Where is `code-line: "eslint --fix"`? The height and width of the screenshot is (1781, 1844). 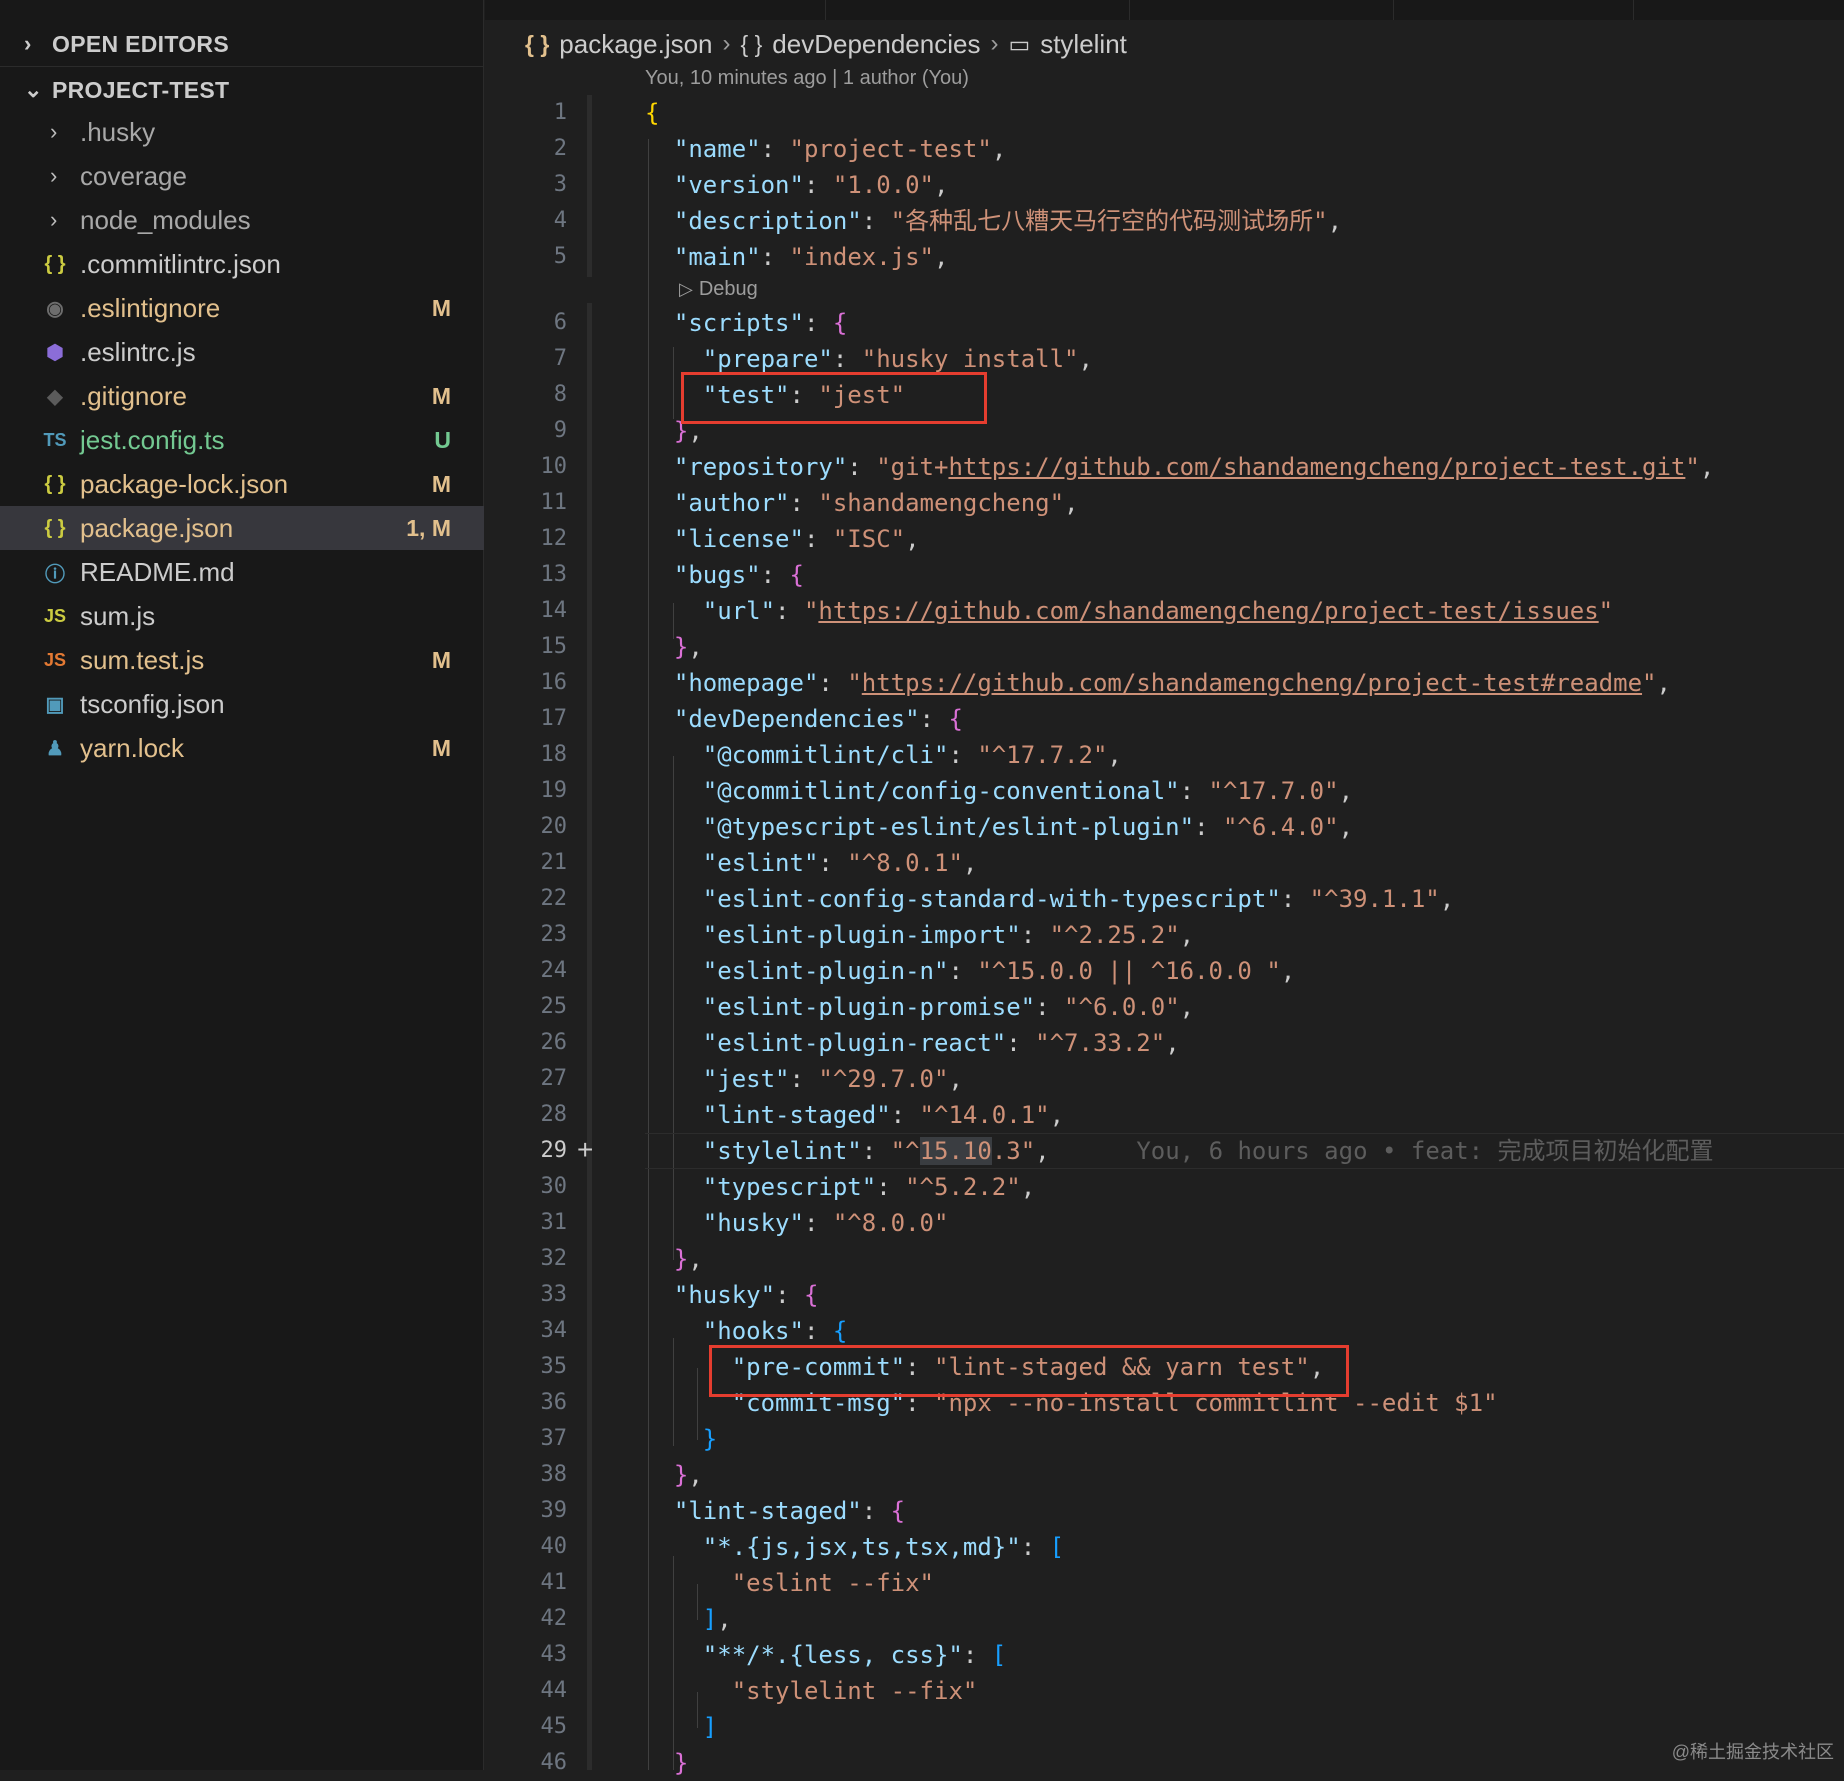 code-line: "eslint --fix" is located at coordinates (1164, 1583).